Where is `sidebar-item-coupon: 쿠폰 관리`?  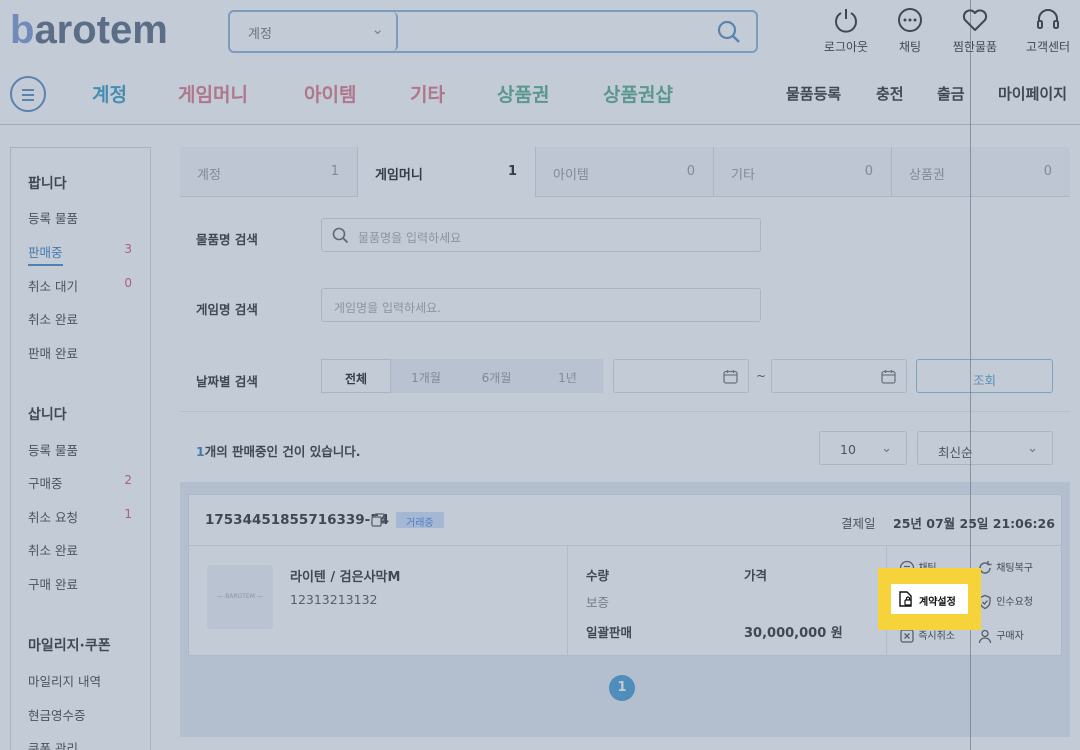 sidebar-item-coupon: 쿠폰 관리 is located at coordinates (53, 744).